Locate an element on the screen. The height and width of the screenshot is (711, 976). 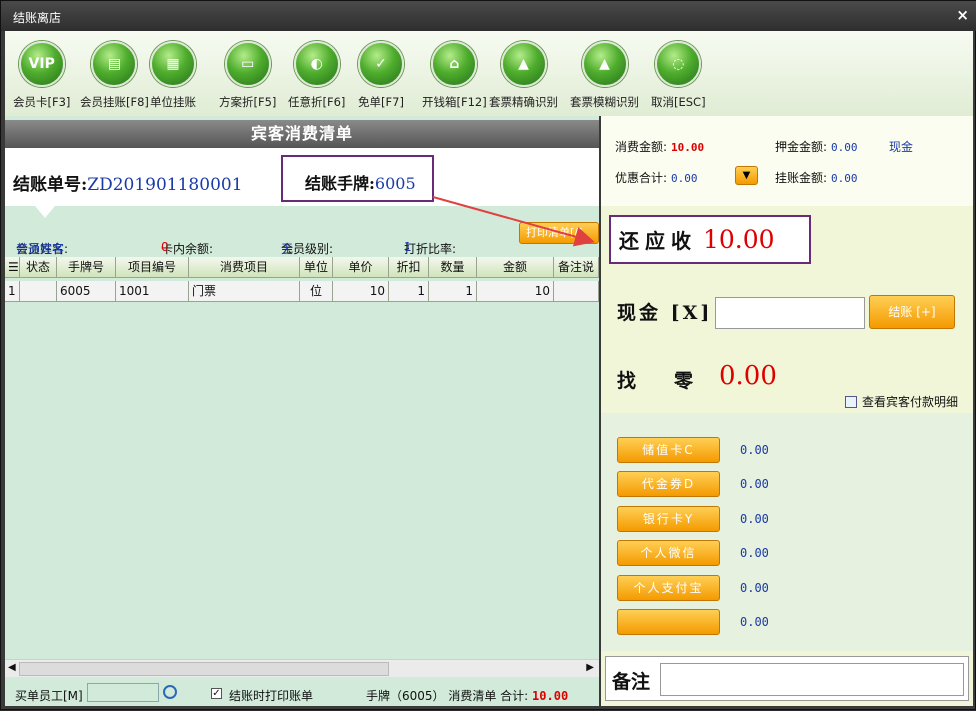
table-cell: 6005 is located at coordinates (86, 291).